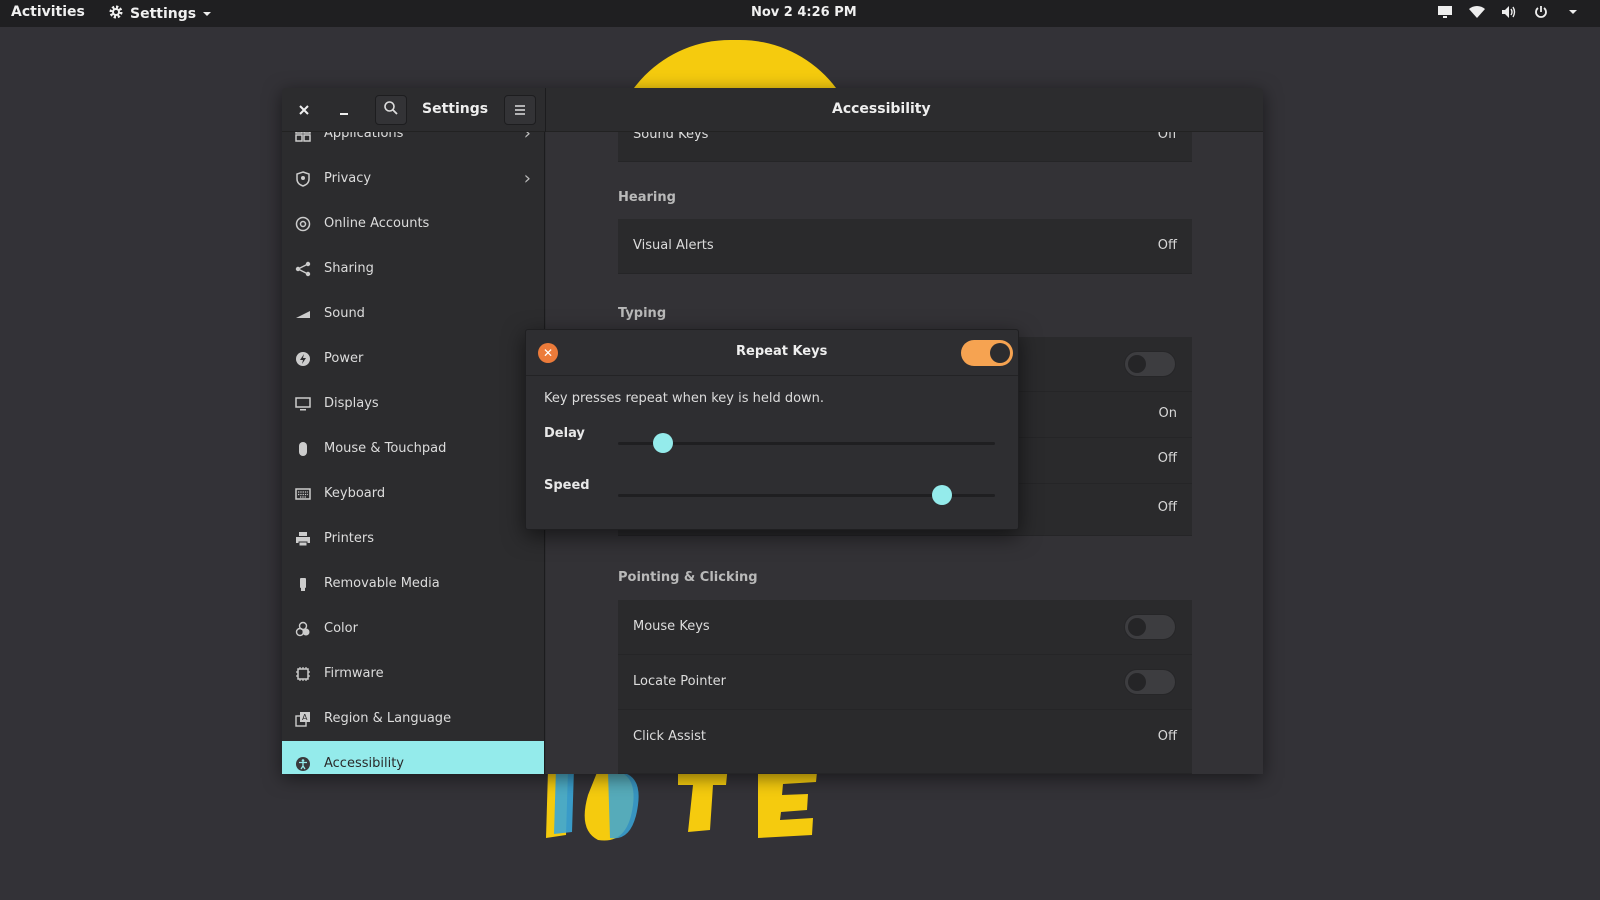 The image size is (1600, 900). What do you see at coordinates (413, 358) in the screenshot?
I see `sidebar-item-power: Power` at bounding box center [413, 358].